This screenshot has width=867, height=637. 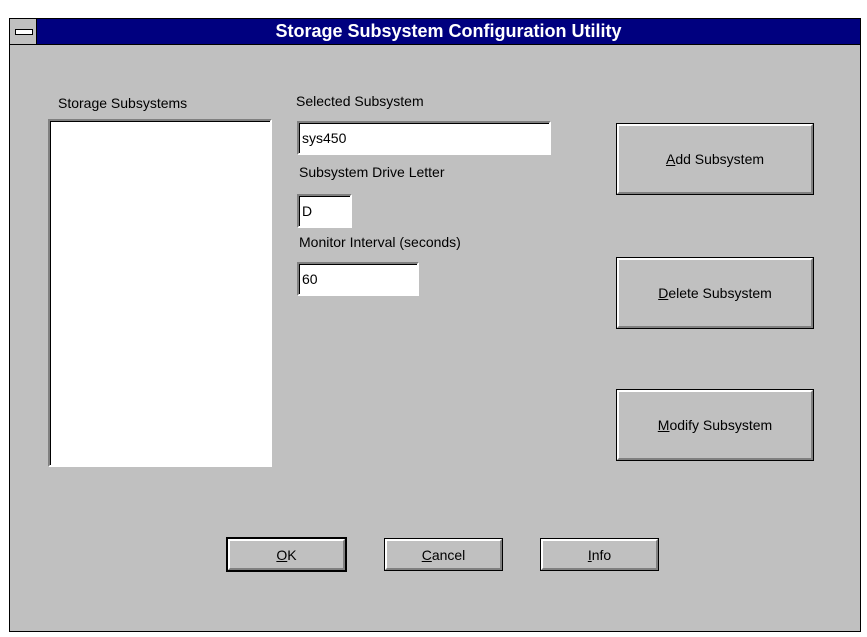 What do you see at coordinates (448, 31) in the screenshot?
I see `window-title: Storage Subsystem Configuration Utility` at bounding box center [448, 31].